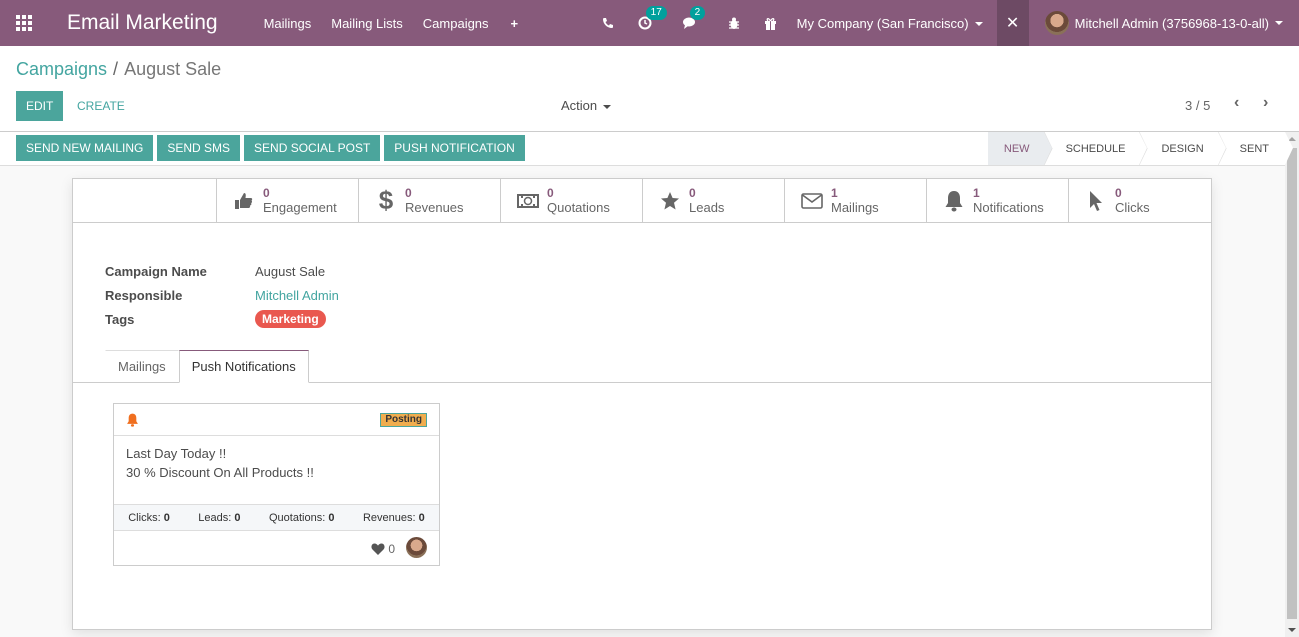  I want to click on scroll-down-arrow-icon, so click(1292, 630).